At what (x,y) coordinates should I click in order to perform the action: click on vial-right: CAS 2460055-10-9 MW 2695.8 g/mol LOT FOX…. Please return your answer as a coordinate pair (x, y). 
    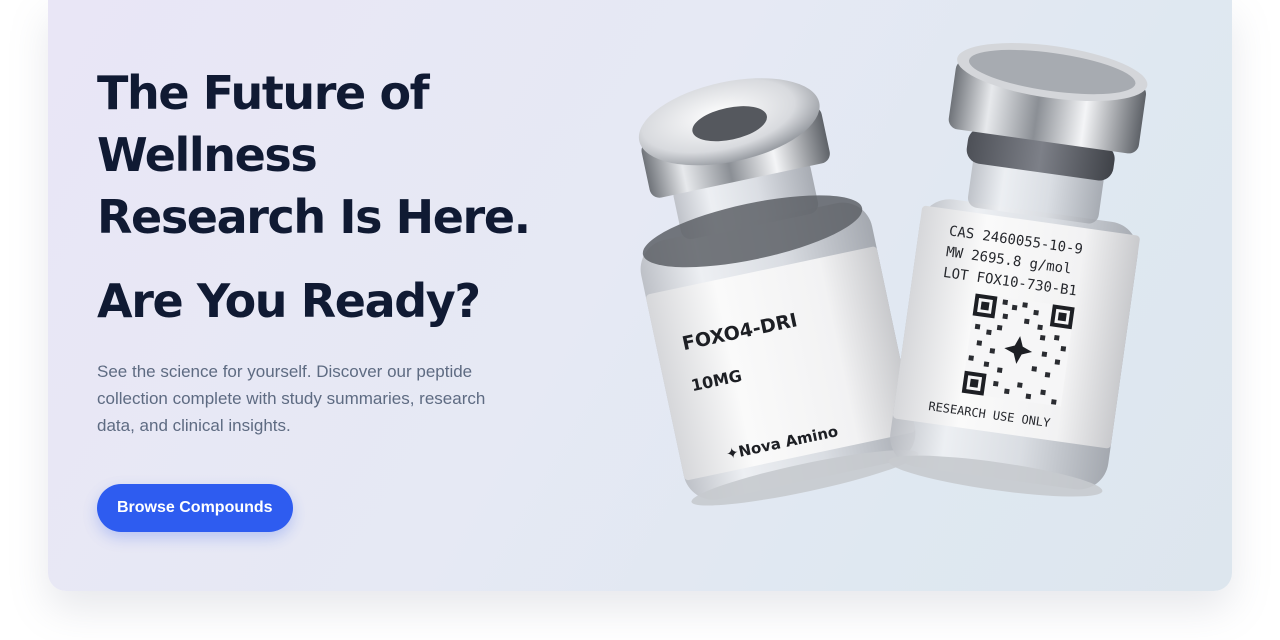
    Looking at the image, I should click on (1018, 270).